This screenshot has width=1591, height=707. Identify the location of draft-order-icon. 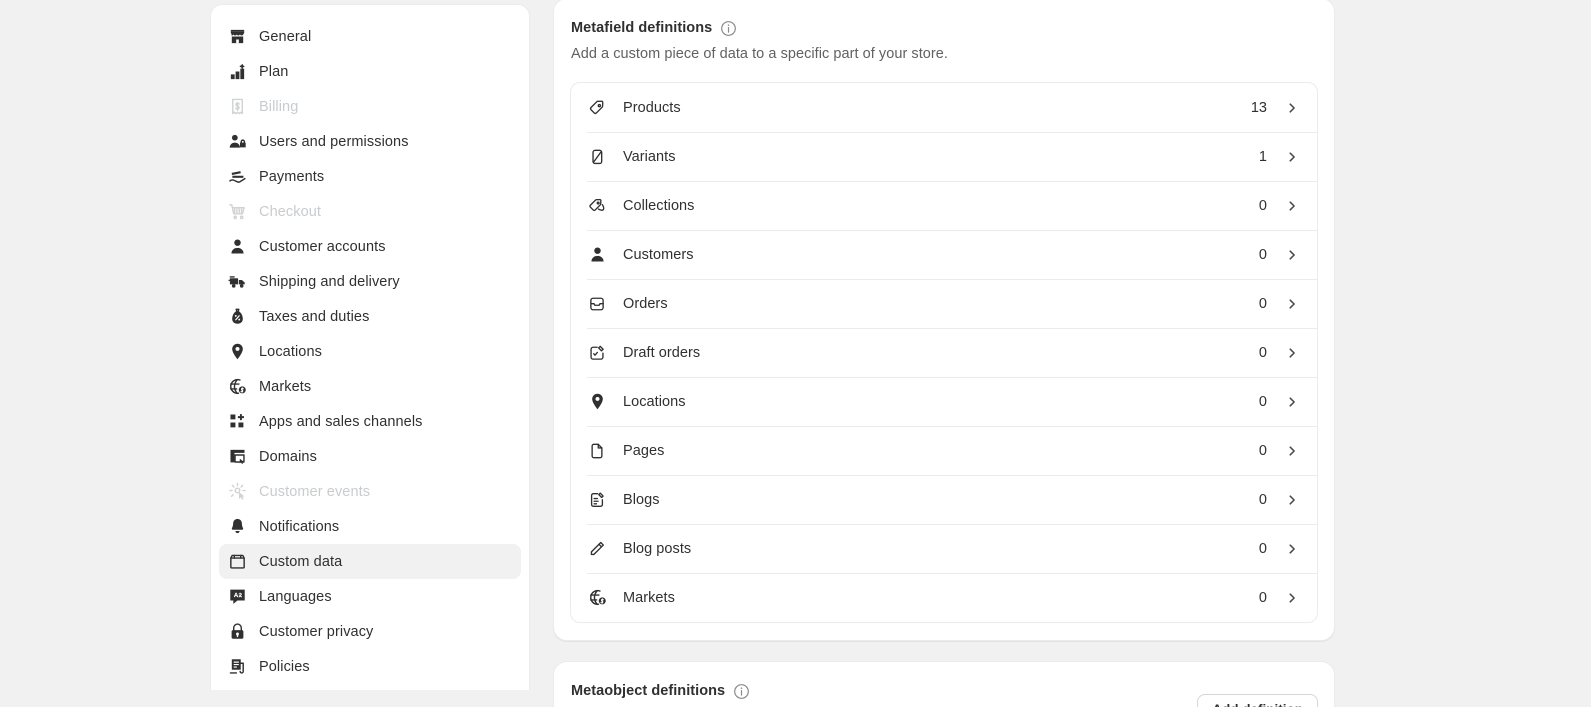
(597, 353).